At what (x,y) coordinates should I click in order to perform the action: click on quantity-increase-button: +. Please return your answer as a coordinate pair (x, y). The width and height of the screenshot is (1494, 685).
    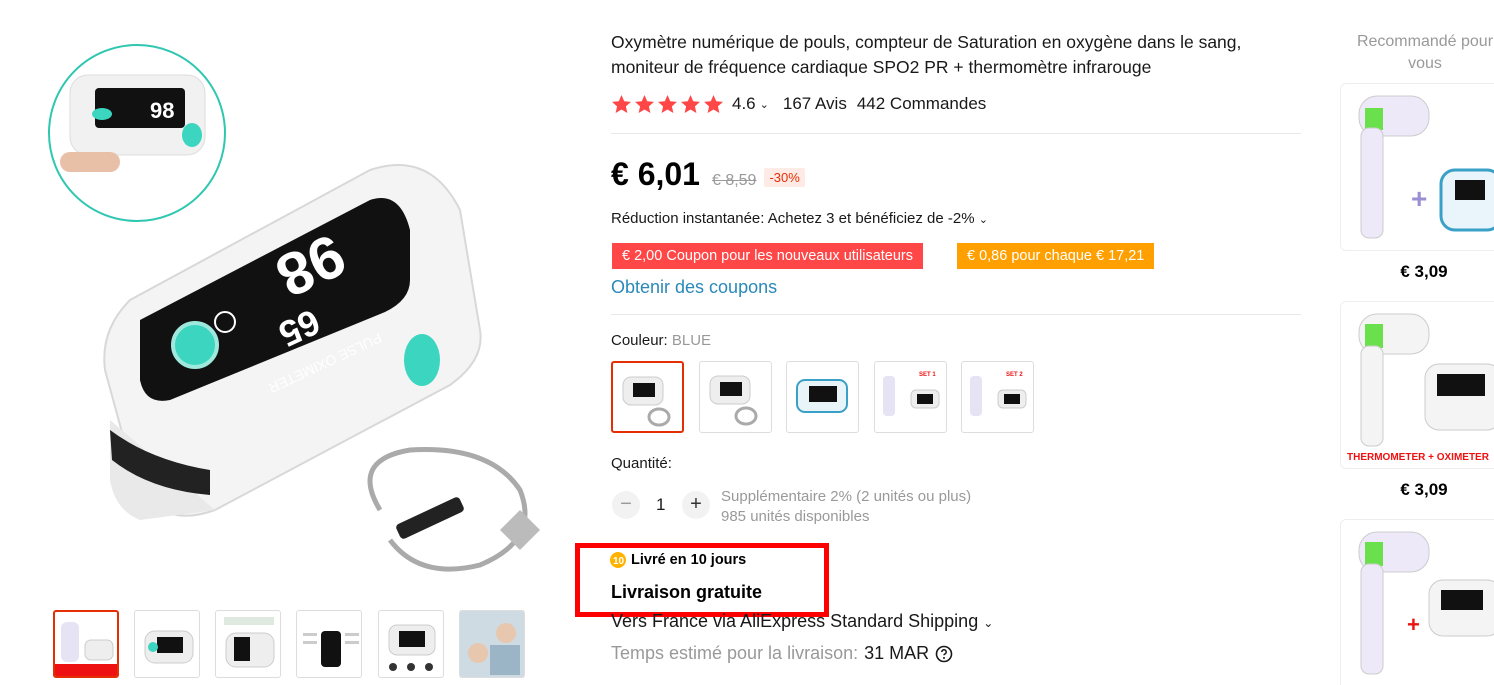
    Looking at the image, I should click on (696, 505).